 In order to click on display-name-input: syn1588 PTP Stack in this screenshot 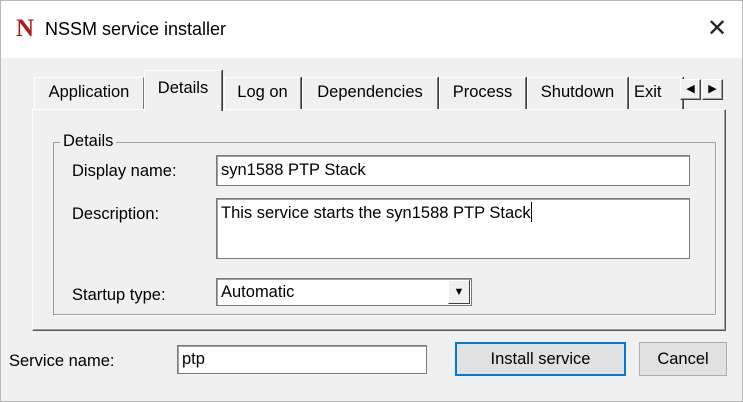, I will do `click(453, 170)`.